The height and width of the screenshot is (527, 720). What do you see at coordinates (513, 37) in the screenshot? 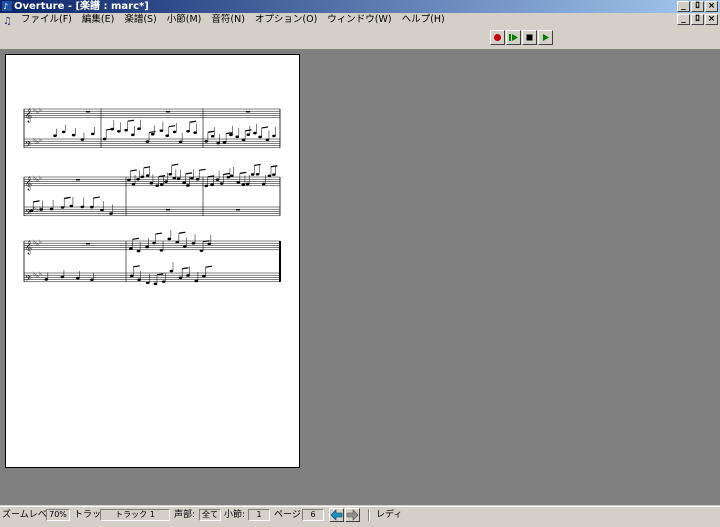
I see `play-from-start-button` at bounding box center [513, 37].